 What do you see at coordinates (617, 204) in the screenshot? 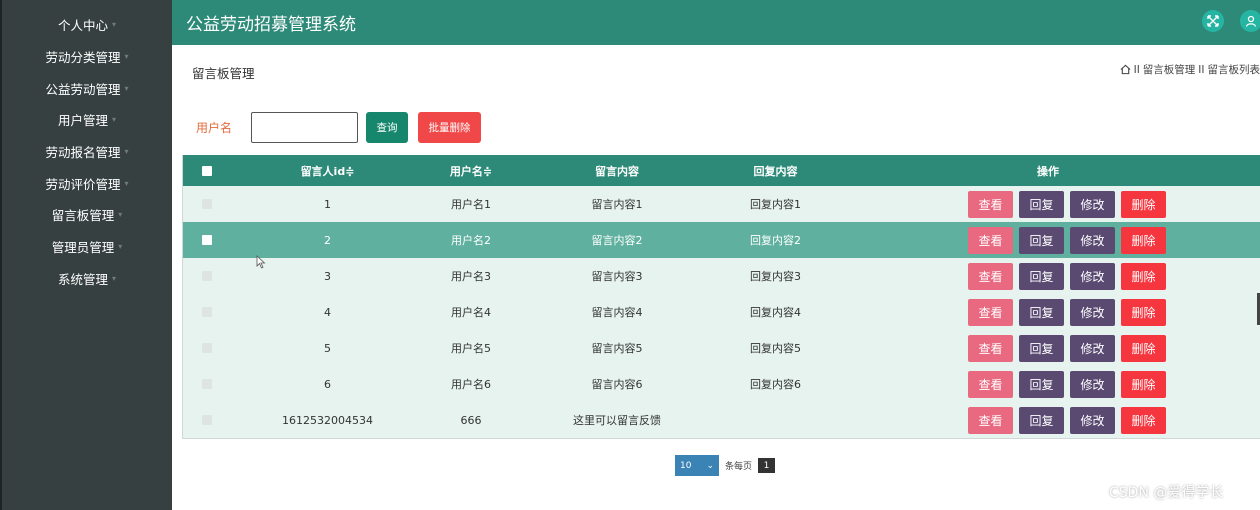
I see `cell-content: 留言内容1` at bounding box center [617, 204].